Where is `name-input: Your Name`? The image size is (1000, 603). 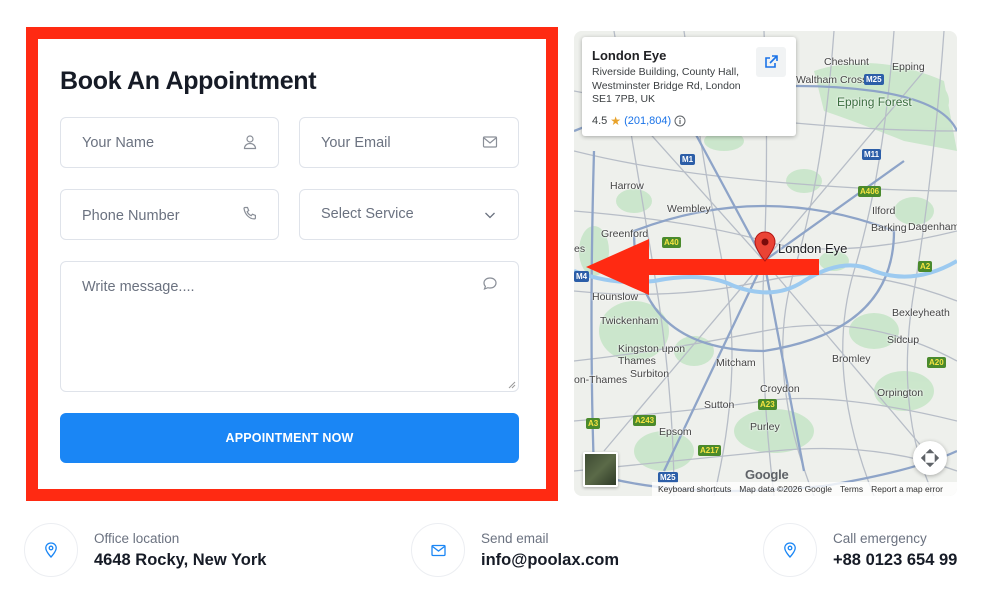
name-input: Your Name is located at coordinates (169, 142).